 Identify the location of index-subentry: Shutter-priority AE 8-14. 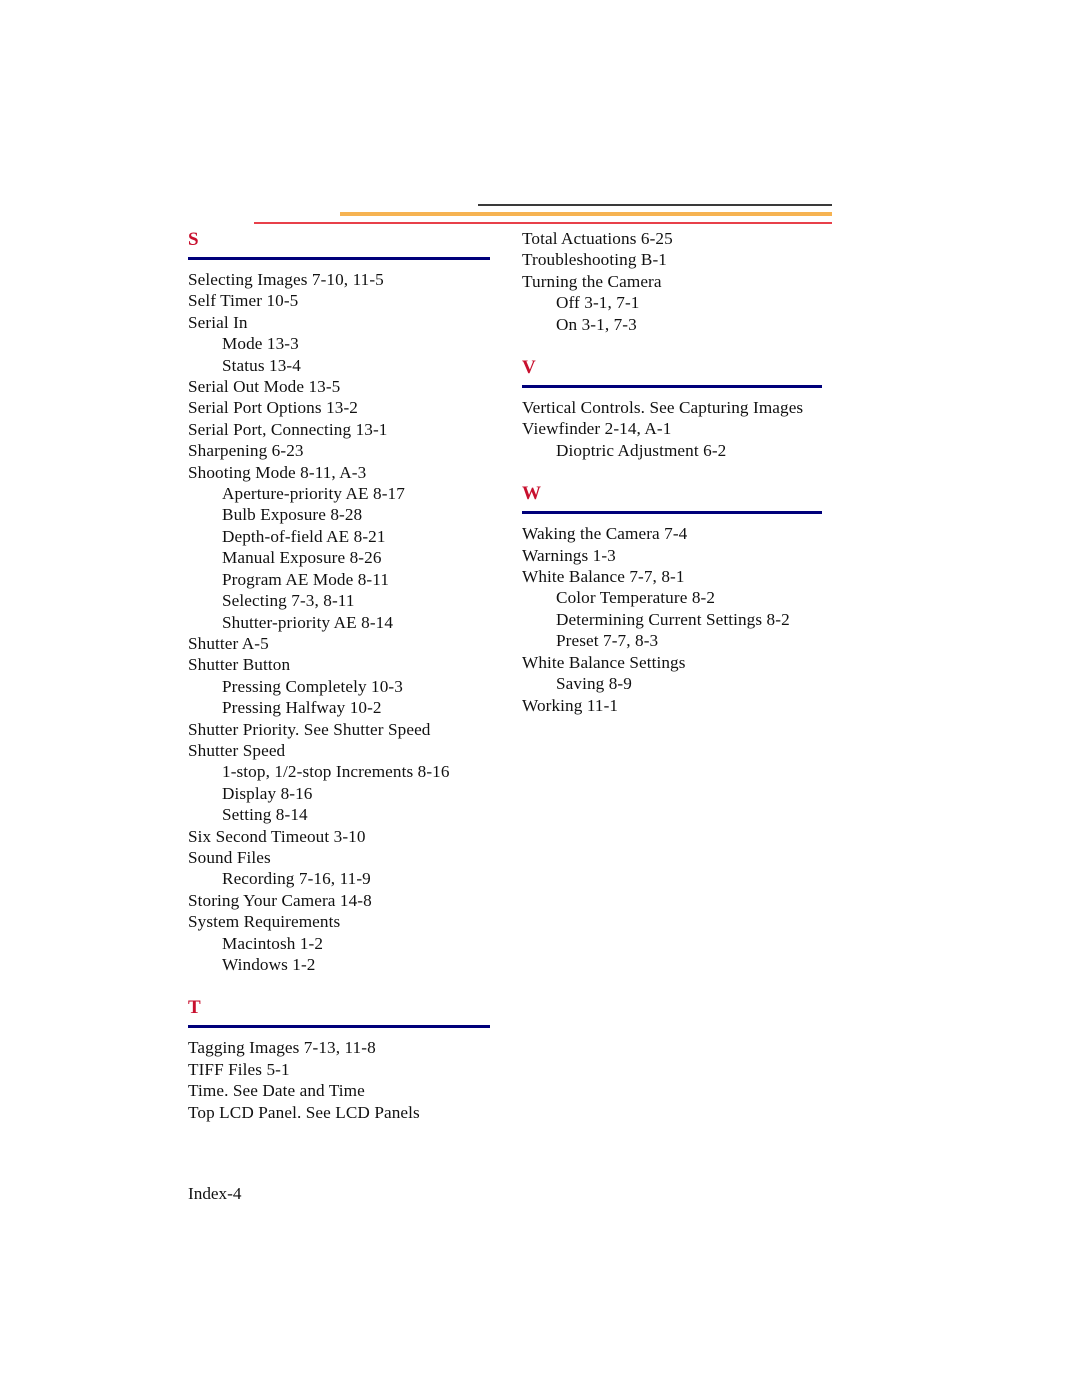
(353, 622).